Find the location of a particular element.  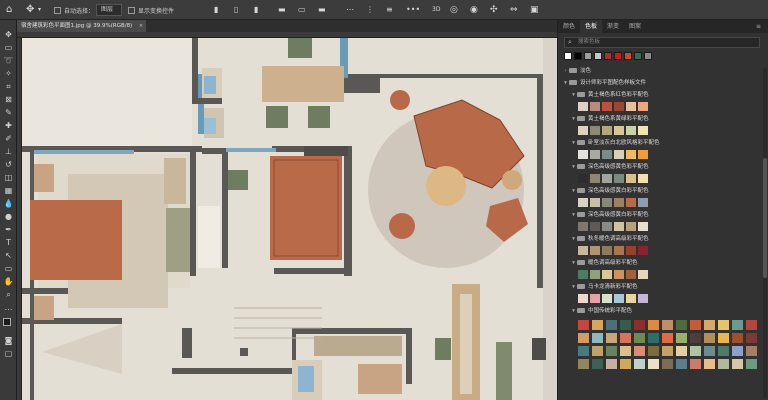

align-right-icon: ▮ is located at coordinates (256, 10).